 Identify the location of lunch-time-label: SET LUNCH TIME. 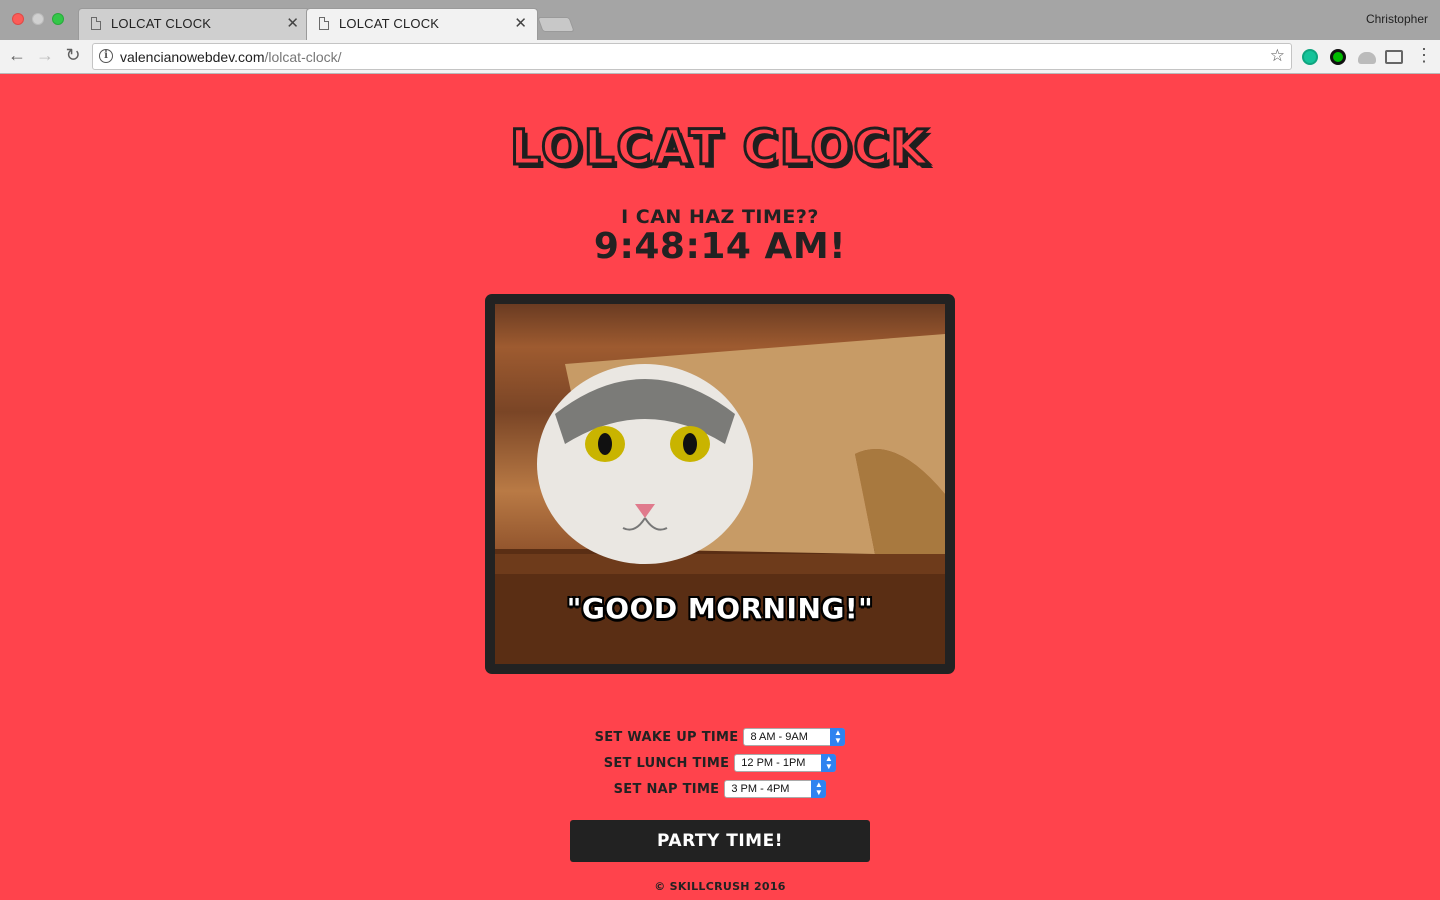
(666, 763).